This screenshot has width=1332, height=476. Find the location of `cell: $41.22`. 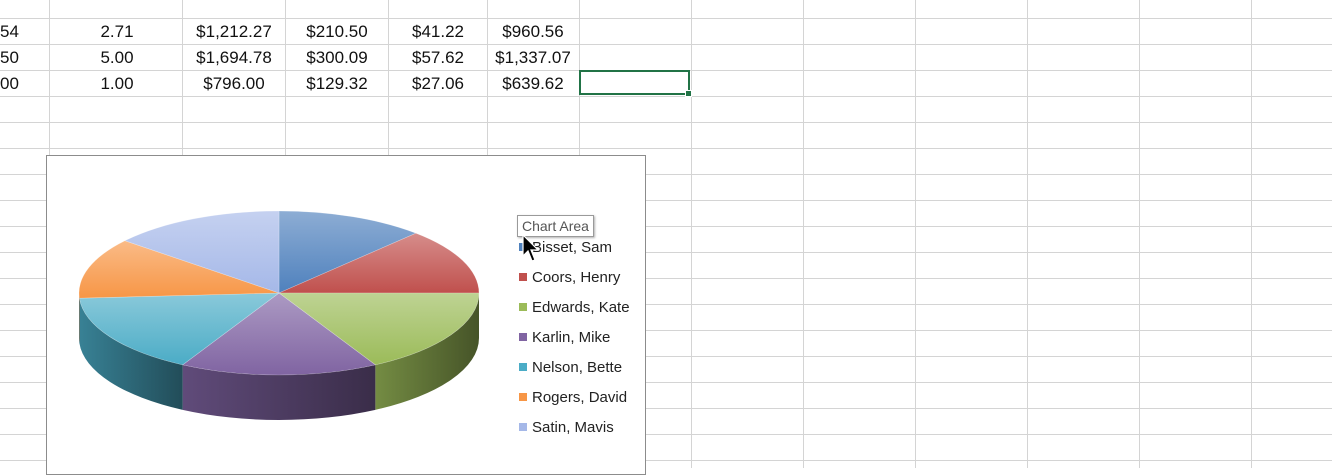

cell: $41.22 is located at coordinates (438, 32).